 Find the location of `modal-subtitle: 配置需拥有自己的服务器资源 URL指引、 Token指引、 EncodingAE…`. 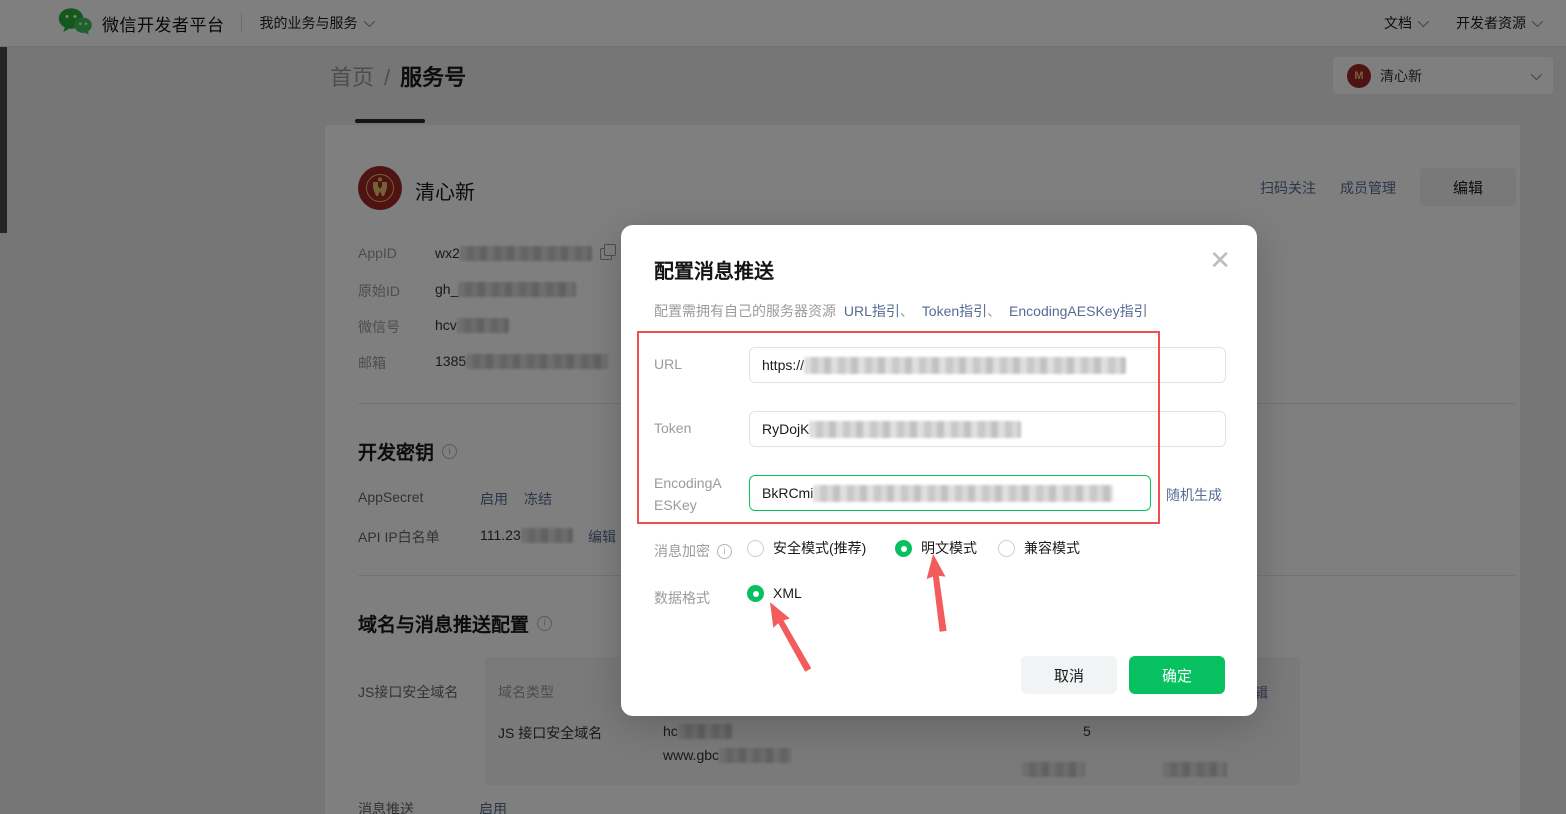

modal-subtitle: 配置需拥有自己的服务器资源 URL指引、 Token指引、 EncodingAE… is located at coordinates (901, 311).